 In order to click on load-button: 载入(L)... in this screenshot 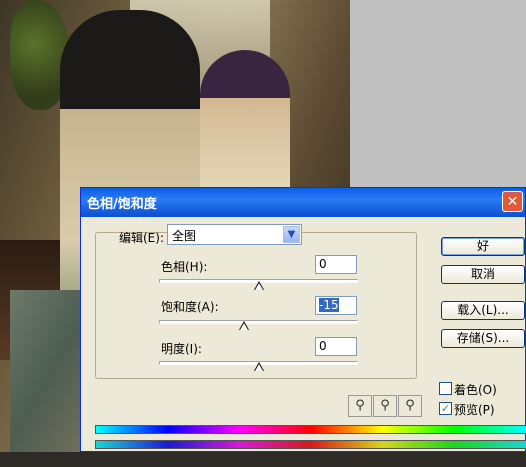, I will do `click(483, 310)`.